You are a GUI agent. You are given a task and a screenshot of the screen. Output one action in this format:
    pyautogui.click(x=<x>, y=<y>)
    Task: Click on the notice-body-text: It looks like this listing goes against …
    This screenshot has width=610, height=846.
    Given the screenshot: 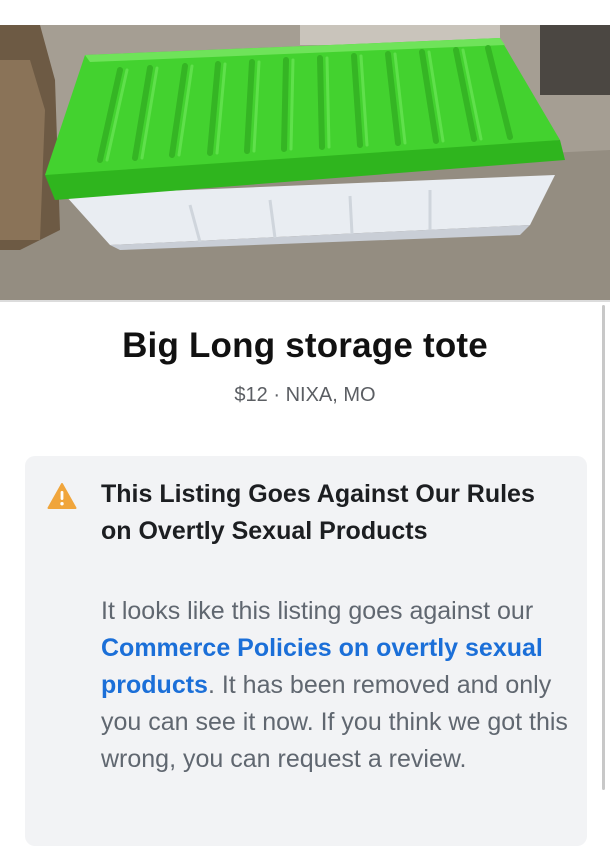 What is the action you would take?
    pyautogui.click(x=317, y=611)
    